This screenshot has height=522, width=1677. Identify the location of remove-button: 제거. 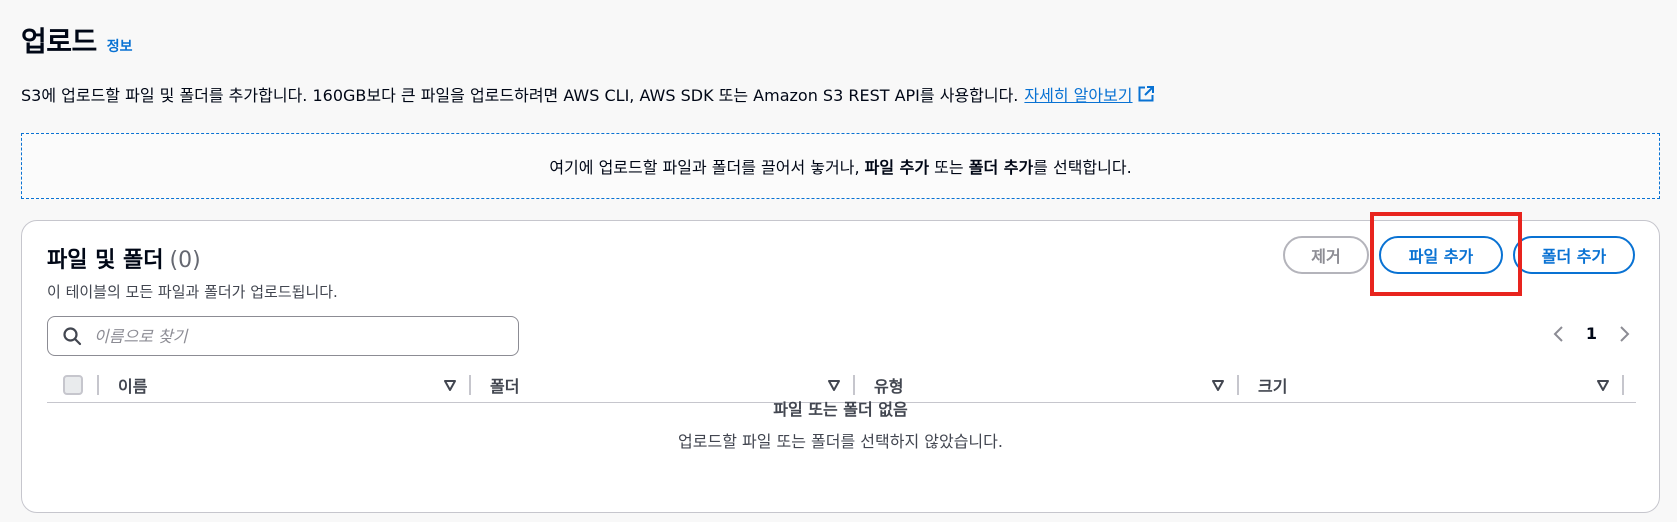
(1326, 255).